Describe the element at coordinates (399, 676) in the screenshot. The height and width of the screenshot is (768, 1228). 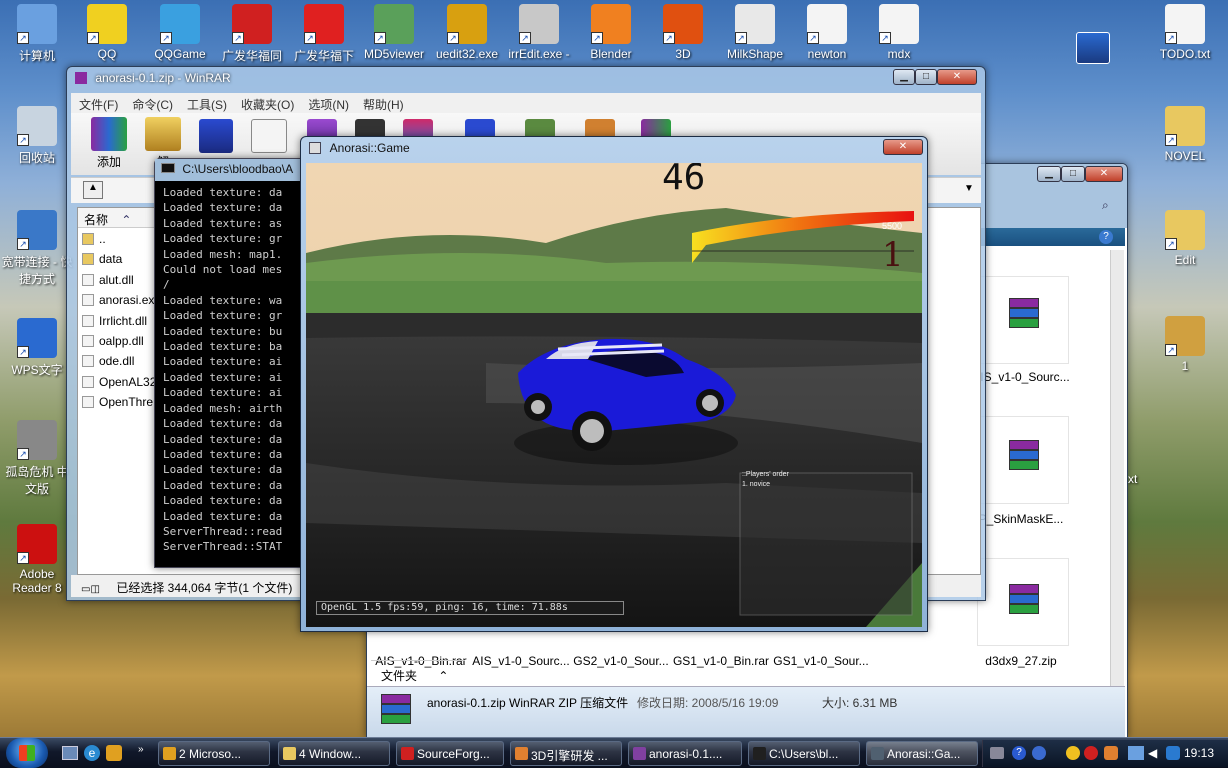
I see `folders-label: 文件夹` at that location.